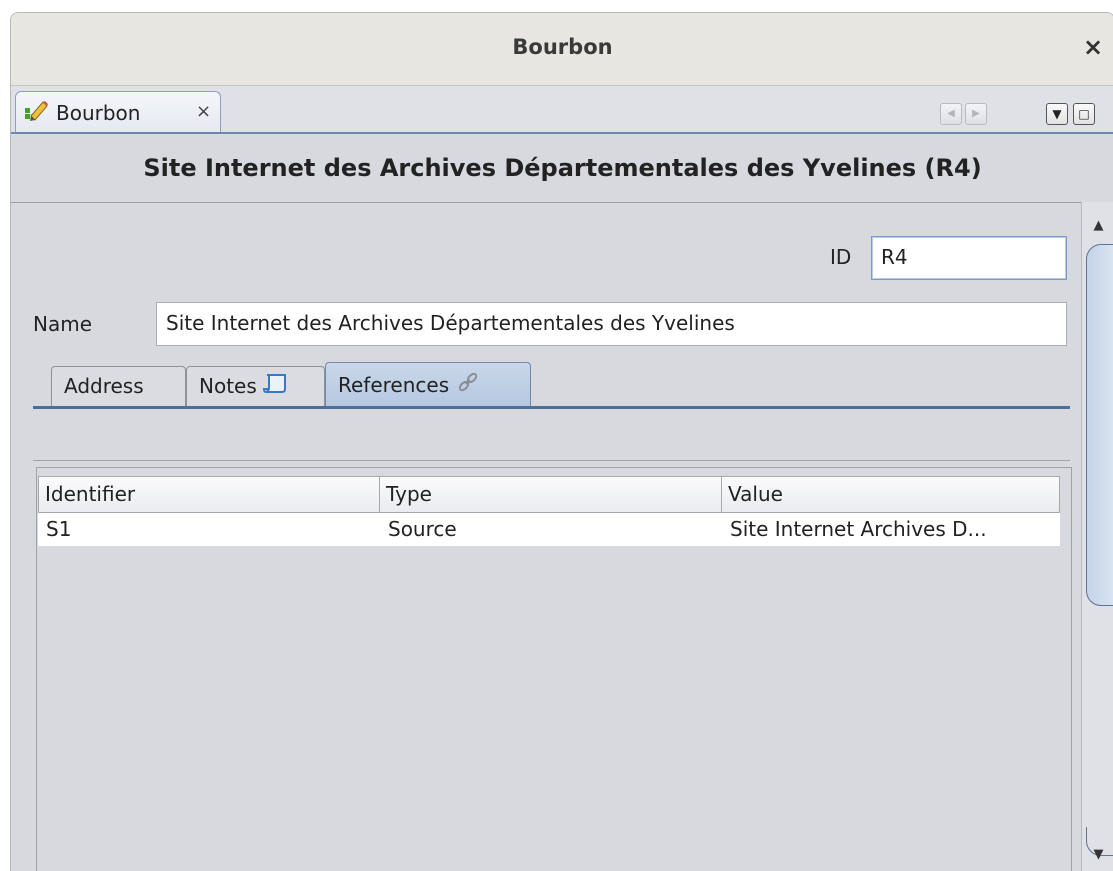  What do you see at coordinates (203, 111) in the screenshot?
I see `document-tab-close-button: ×` at bounding box center [203, 111].